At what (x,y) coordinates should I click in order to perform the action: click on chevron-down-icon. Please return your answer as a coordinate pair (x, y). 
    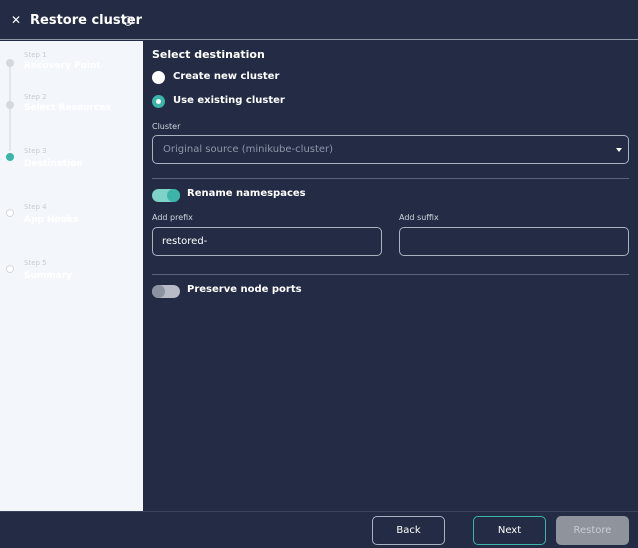
    Looking at the image, I should click on (619, 150).